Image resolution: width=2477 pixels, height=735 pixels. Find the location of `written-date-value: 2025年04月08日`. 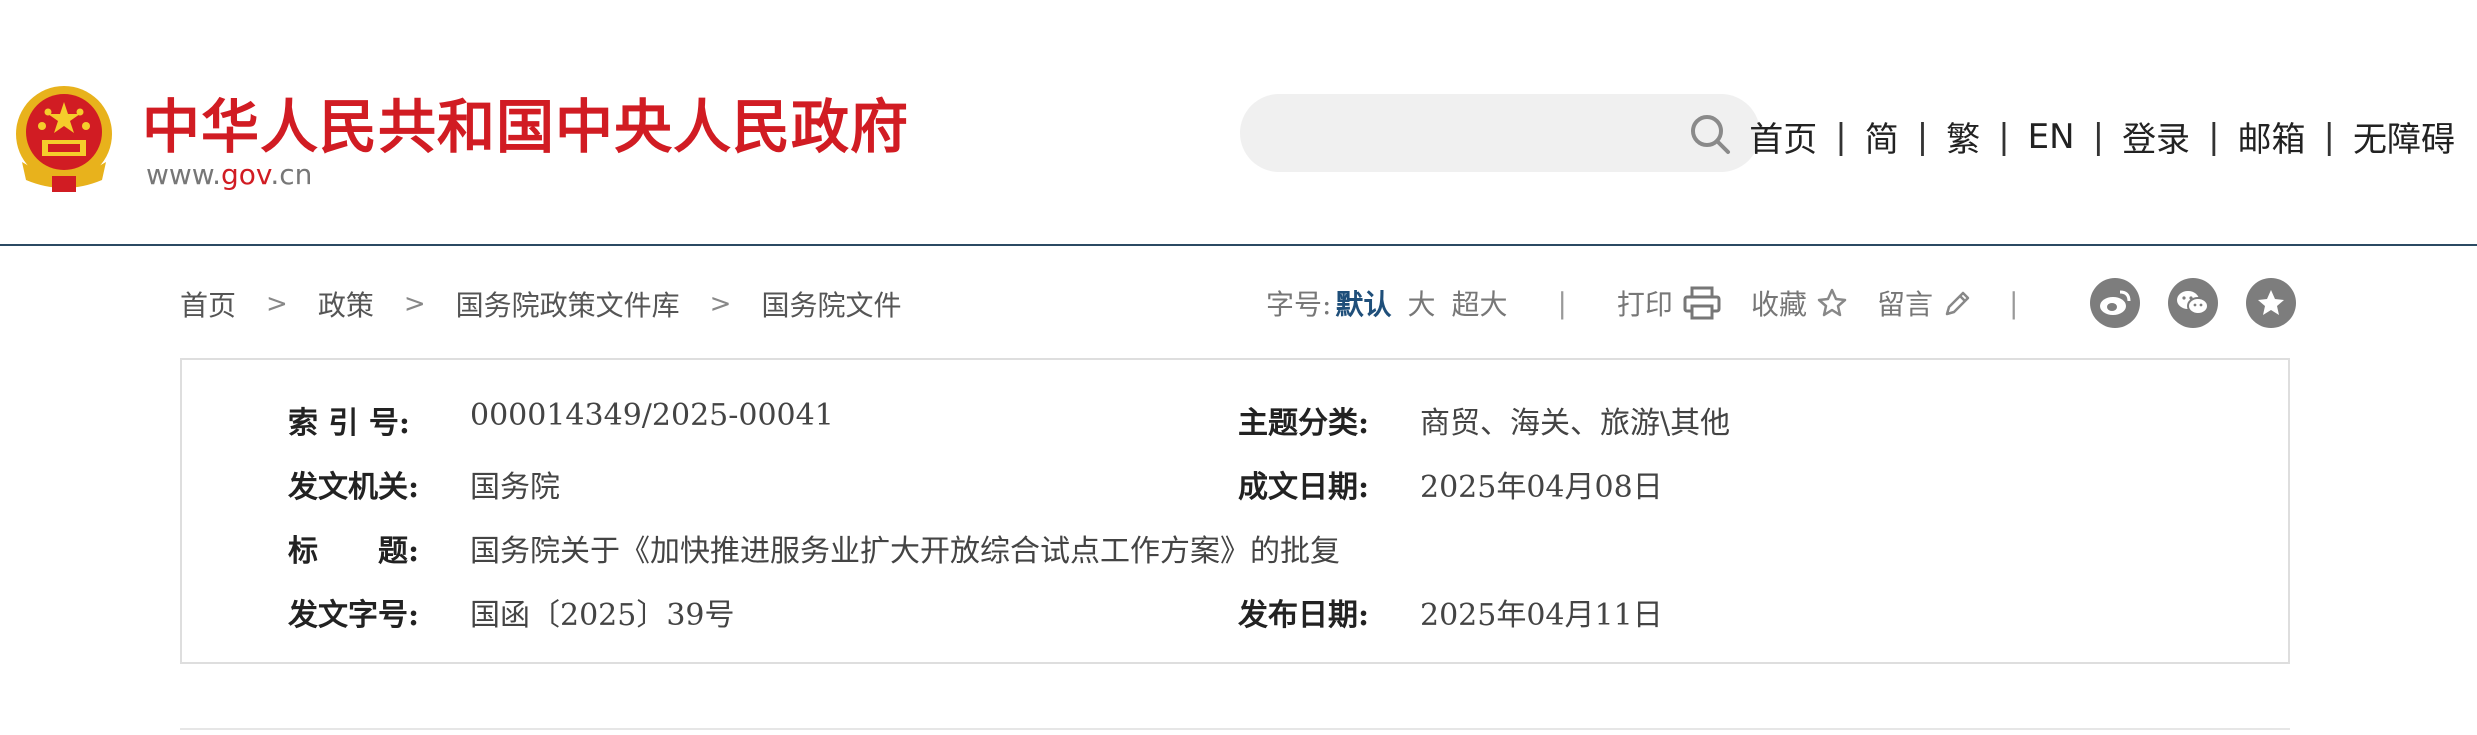

written-date-value: 2025年04月08日 is located at coordinates (1541, 487).